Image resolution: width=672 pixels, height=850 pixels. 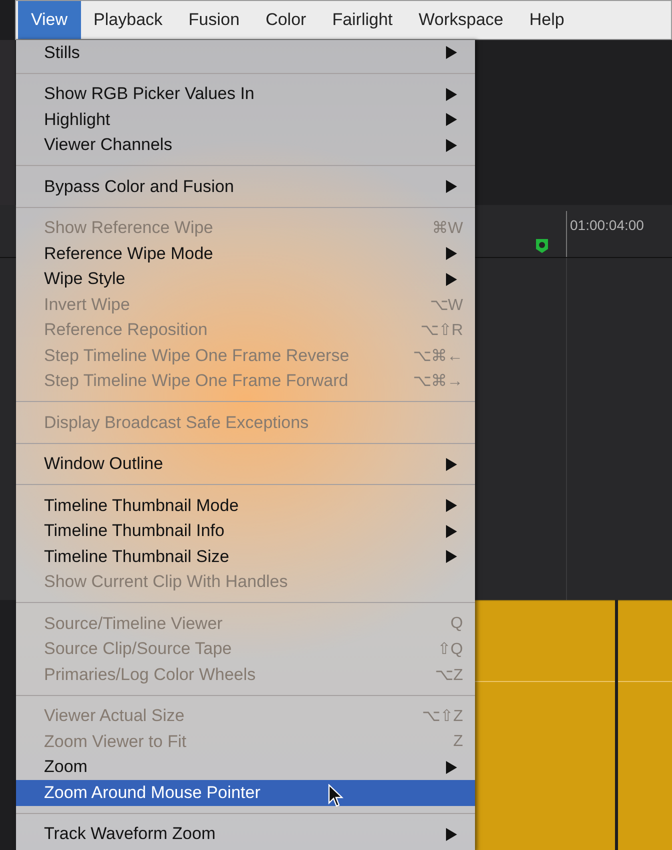 I want to click on menu-bar-item: View, so click(x=49, y=20).